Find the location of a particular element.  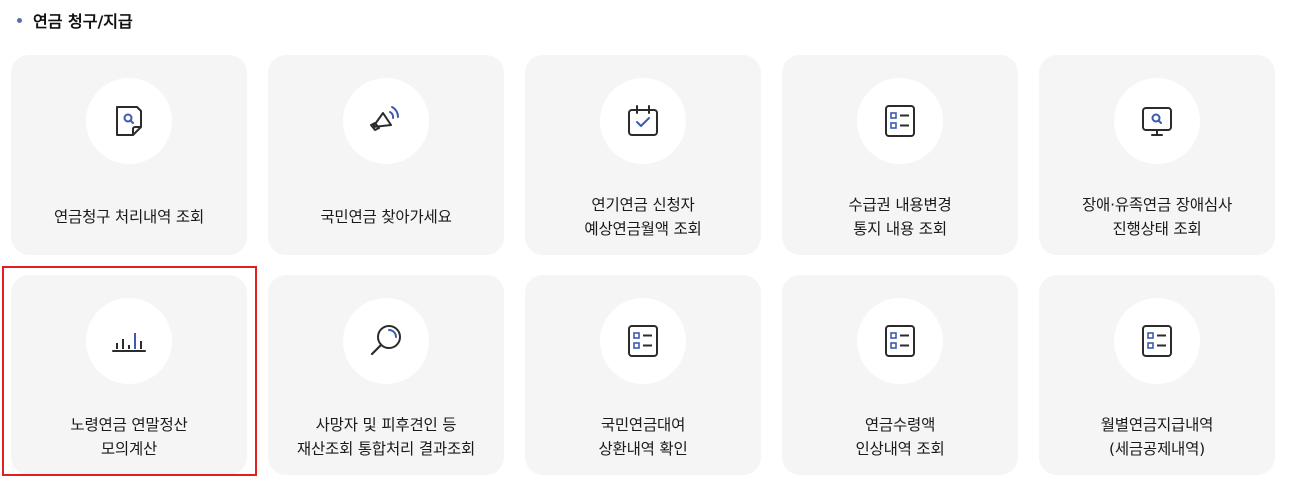

card-label-line: 인상내역 조회 is located at coordinates (900, 449).